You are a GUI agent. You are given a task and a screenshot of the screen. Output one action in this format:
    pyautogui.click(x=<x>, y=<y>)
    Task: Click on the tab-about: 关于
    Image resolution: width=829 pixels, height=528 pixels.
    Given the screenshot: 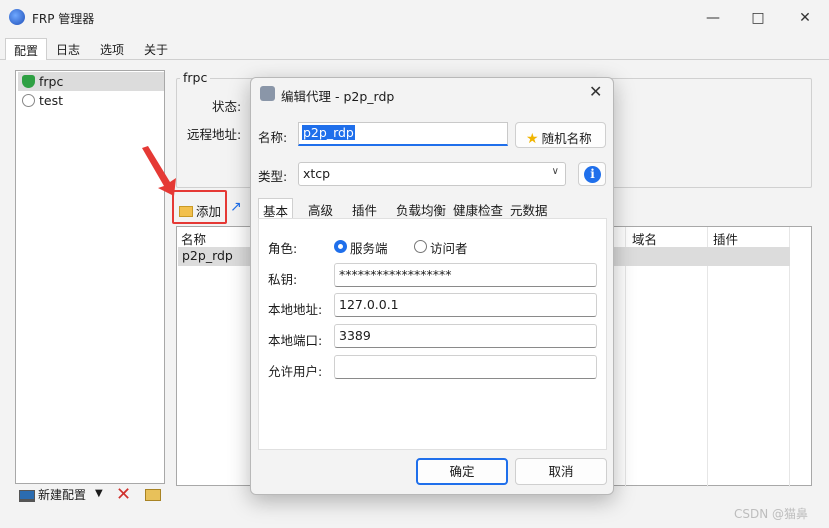 What is the action you would take?
    pyautogui.click(x=156, y=49)
    